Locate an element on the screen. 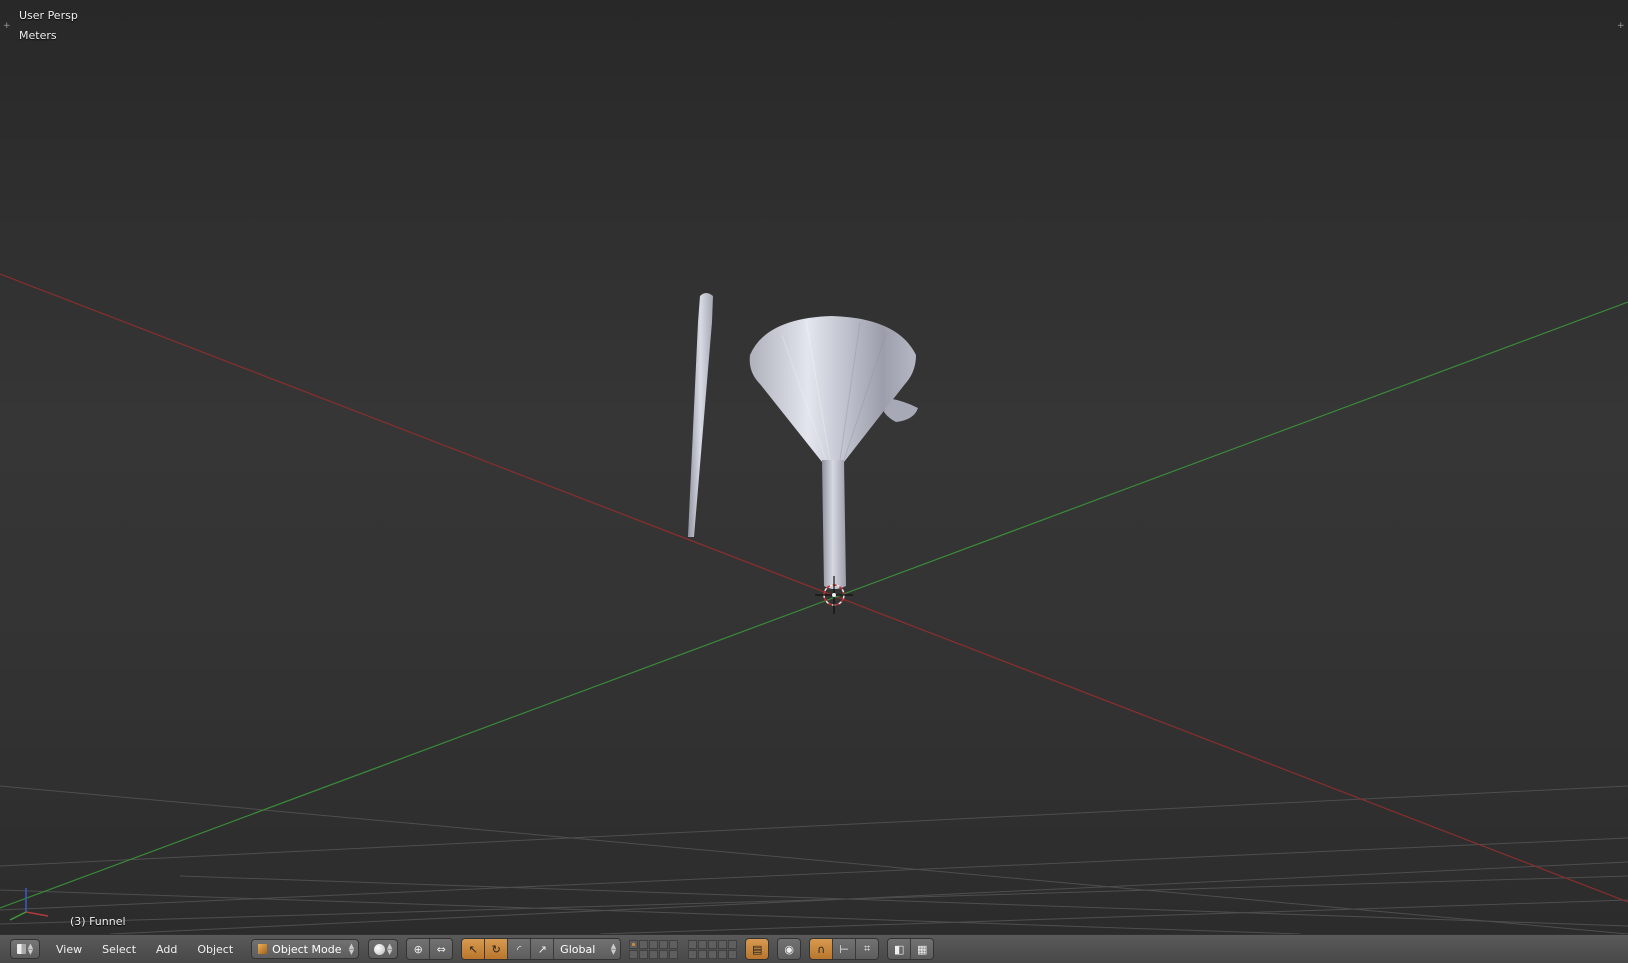  proportional-icon: ◉ is located at coordinates (789, 949).